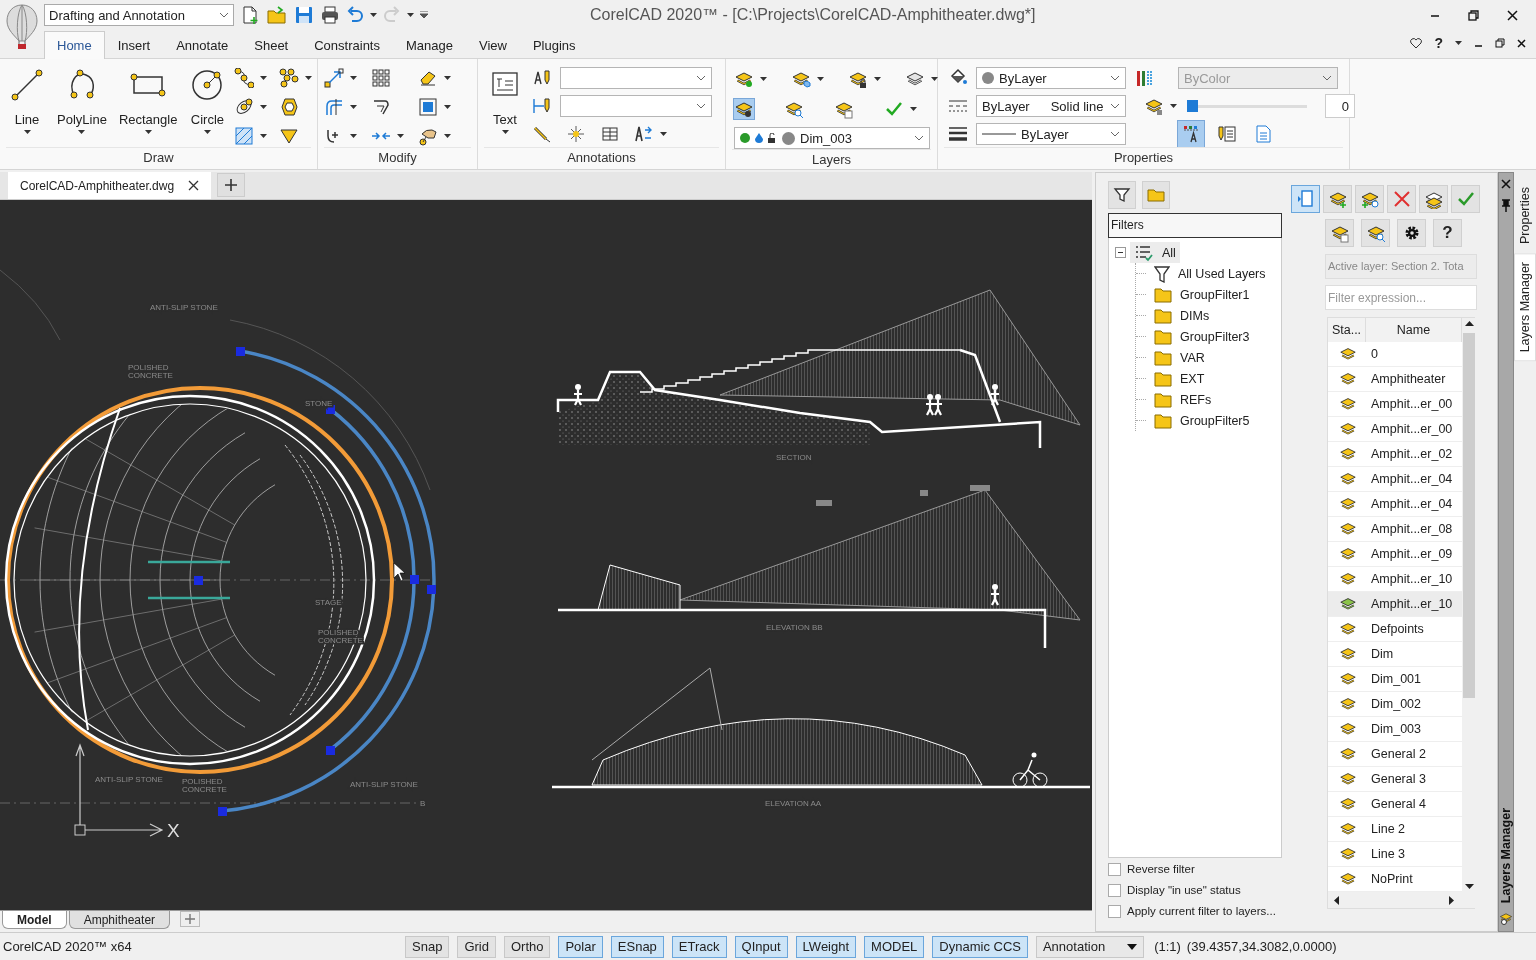 Image resolution: width=1536 pixels, height=960 pixels. What do you see at coordinates (980, 946) in the screenshot?
I see `status-toggle: Dynamic CCS` at bounding box center [980, 946].